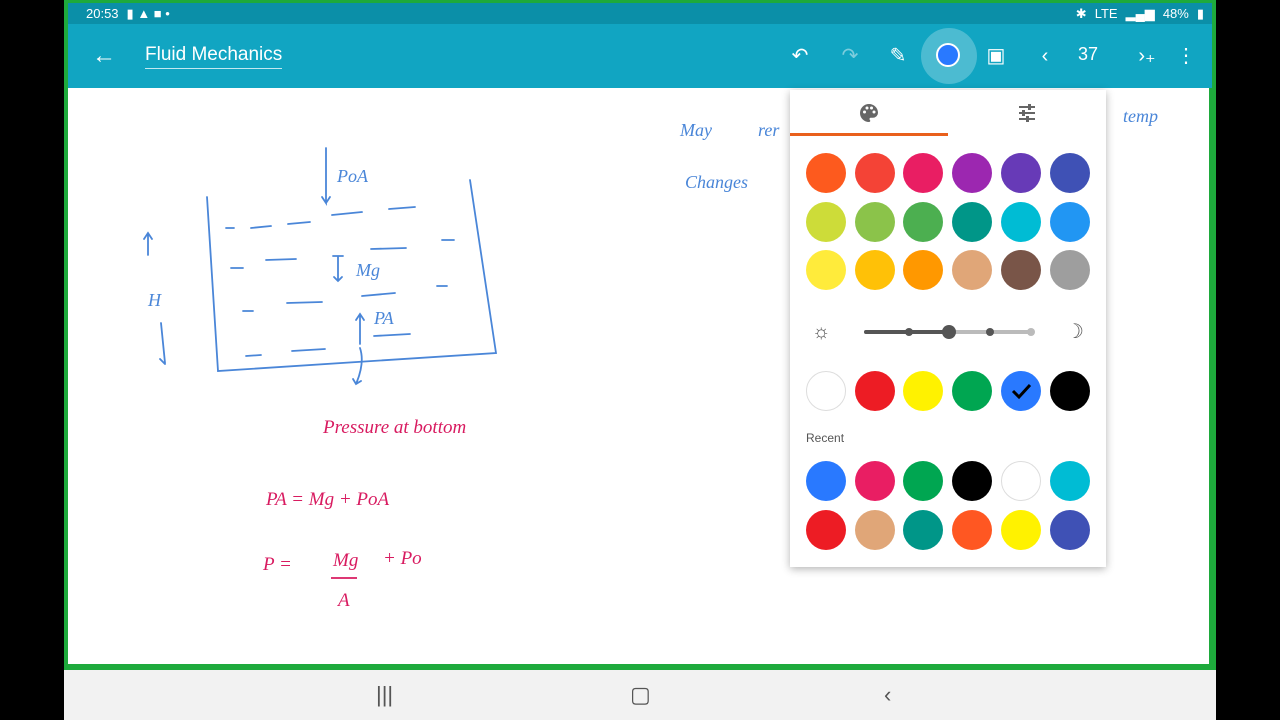 The height and width of the screenshot is (720, 1280). Describe the element at coordinates (949, 332) in the screenshot. I see `brightness-slider-thumb` at that location.